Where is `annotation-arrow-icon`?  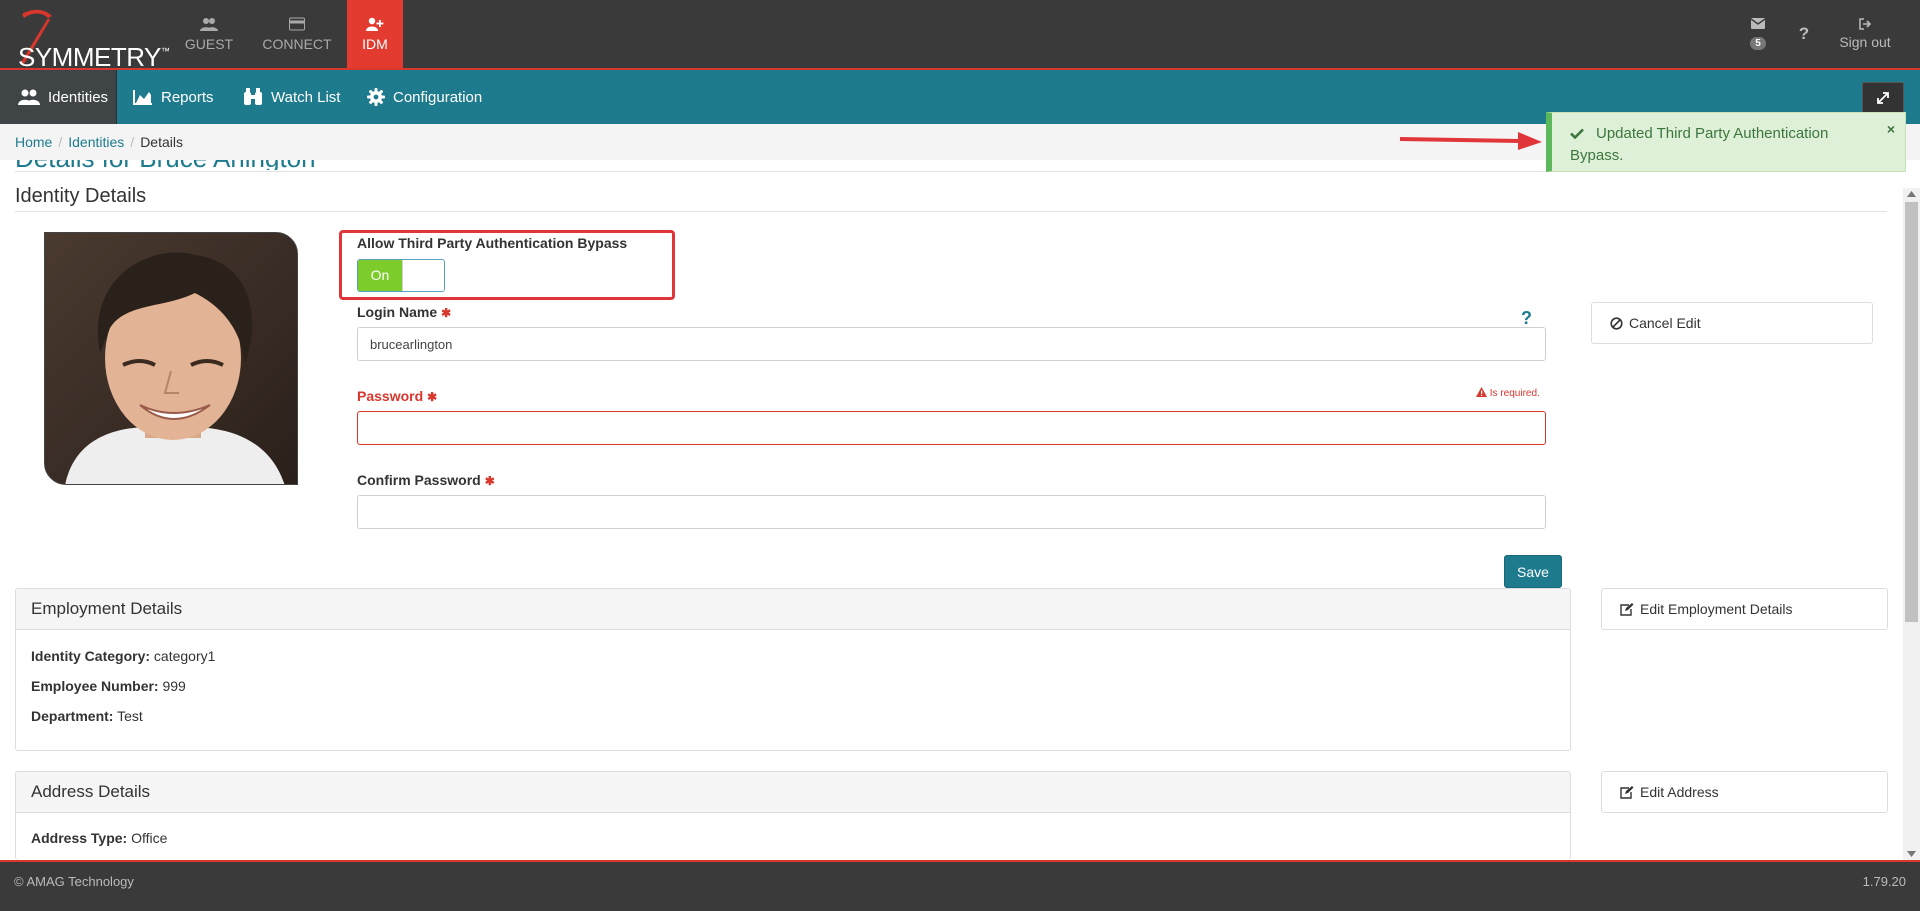
annotation-arrow-icon is located at coordinates (1470, 141).